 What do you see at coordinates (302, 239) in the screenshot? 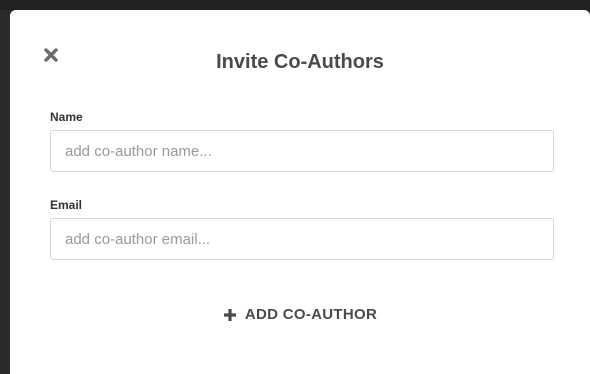
I see `email-input` at bounding box center [302, 239].